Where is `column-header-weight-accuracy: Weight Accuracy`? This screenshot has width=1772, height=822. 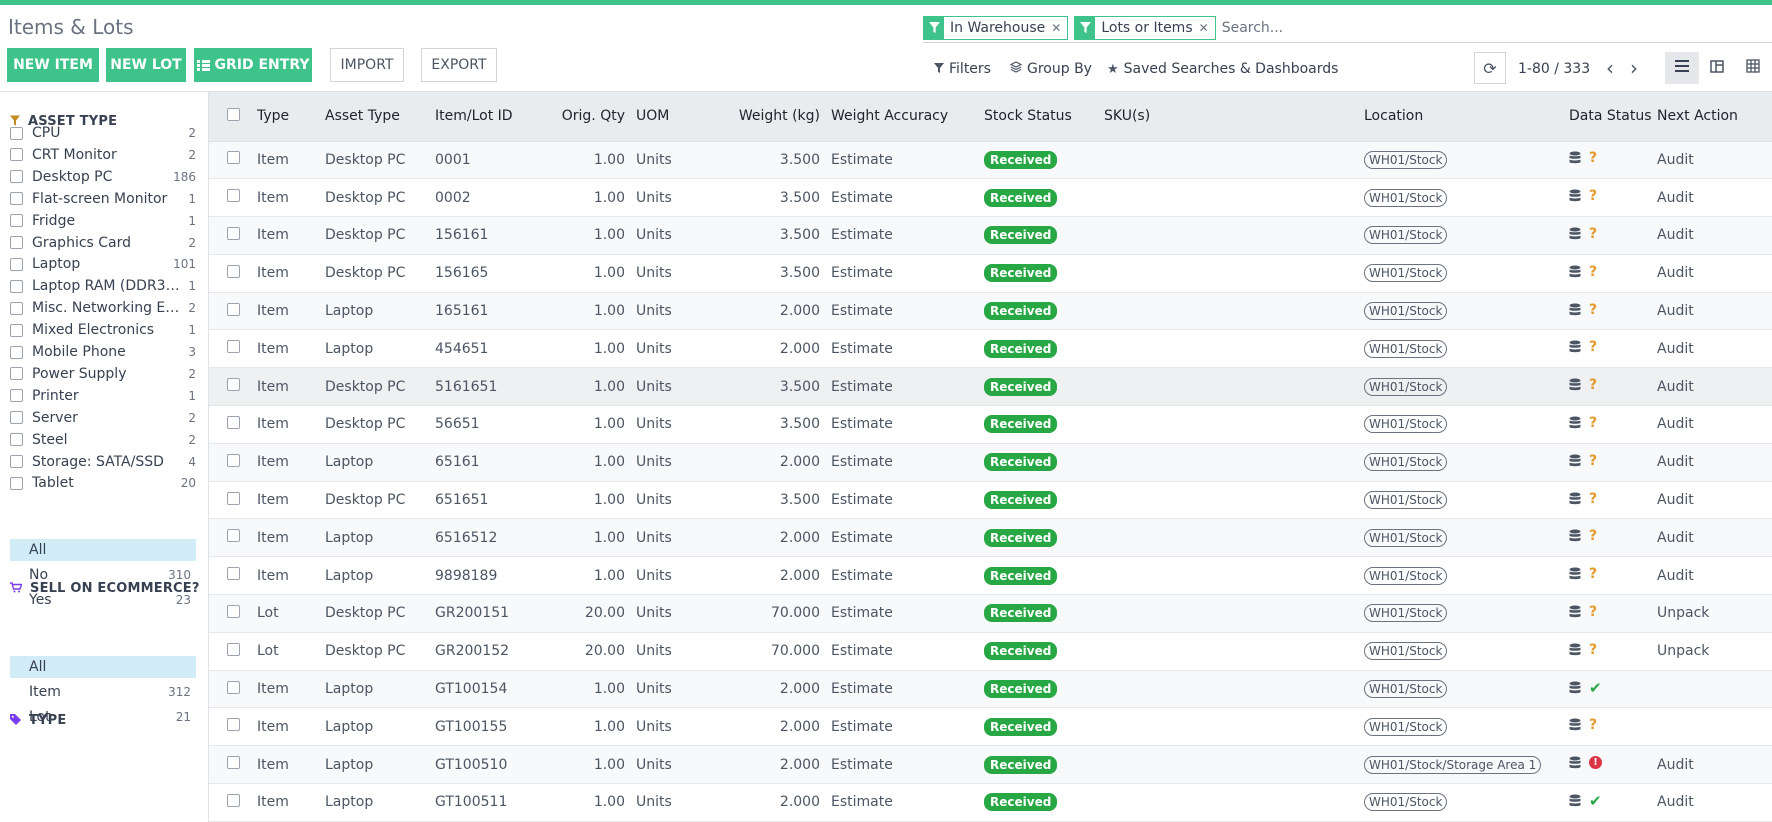 column-header-weight-accuracy: Weight Accuracy is located at coordinates (904, 117).